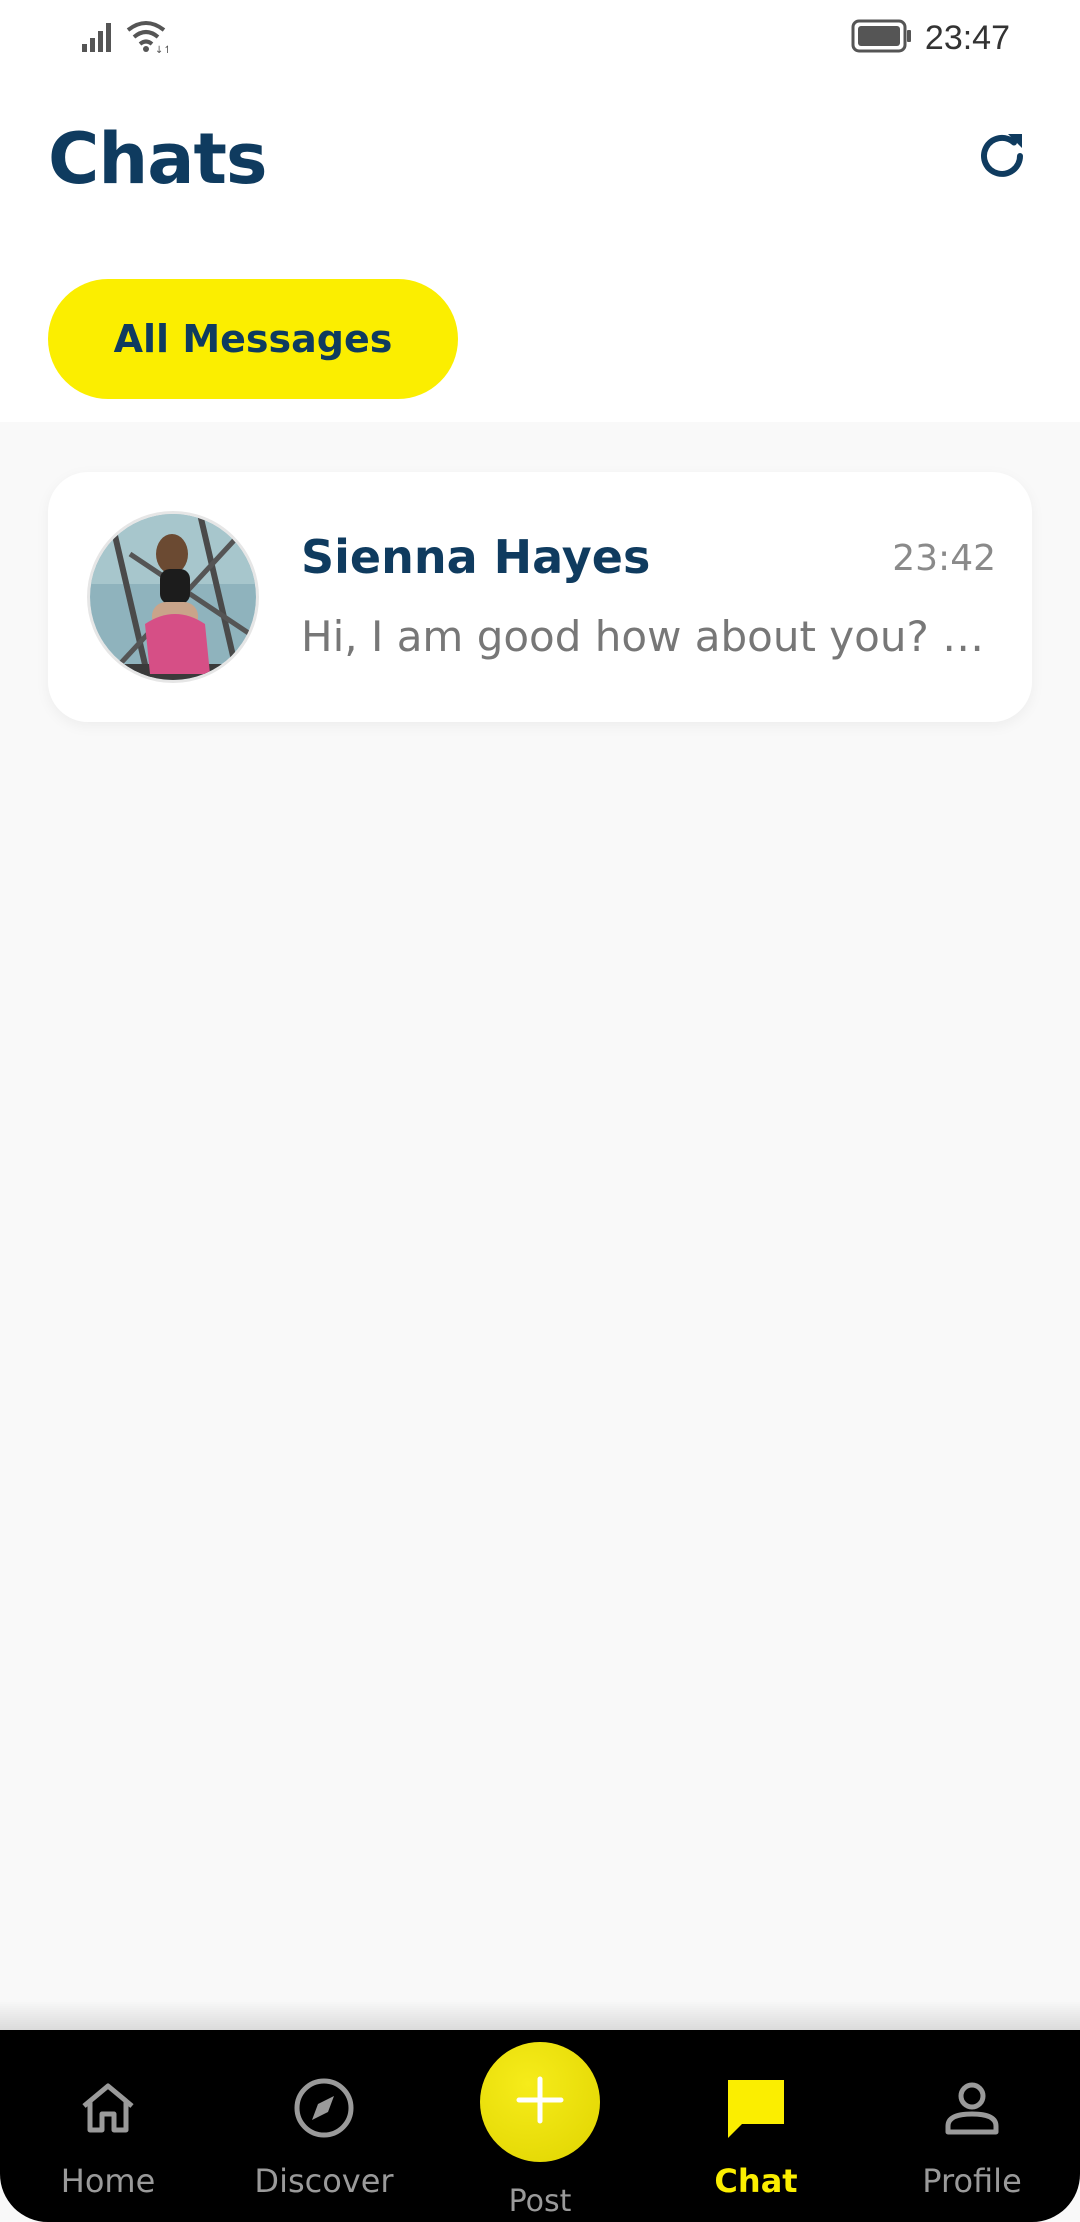 The image size is (1080, 2222). I want to click on nav-label-home: Home, so click(108, 2181).